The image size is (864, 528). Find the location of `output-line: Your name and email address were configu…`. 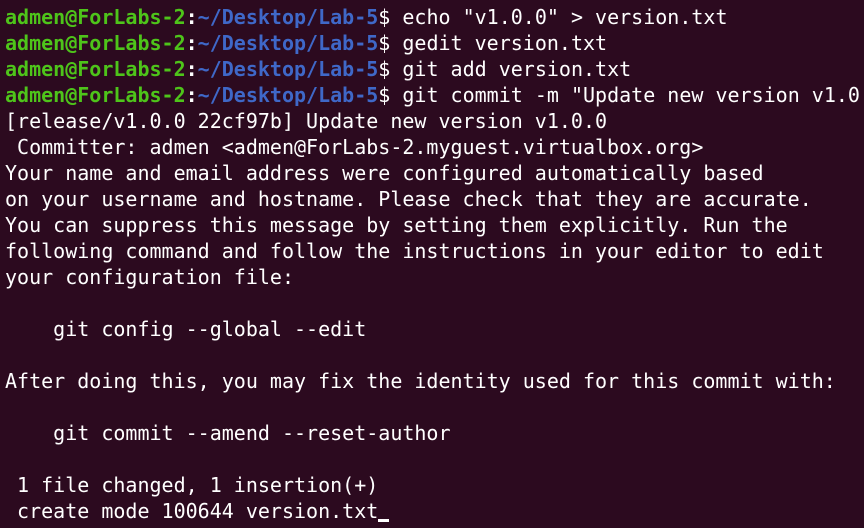

output-line: Your name and email address were configu… is located at coordinates (384, 173).